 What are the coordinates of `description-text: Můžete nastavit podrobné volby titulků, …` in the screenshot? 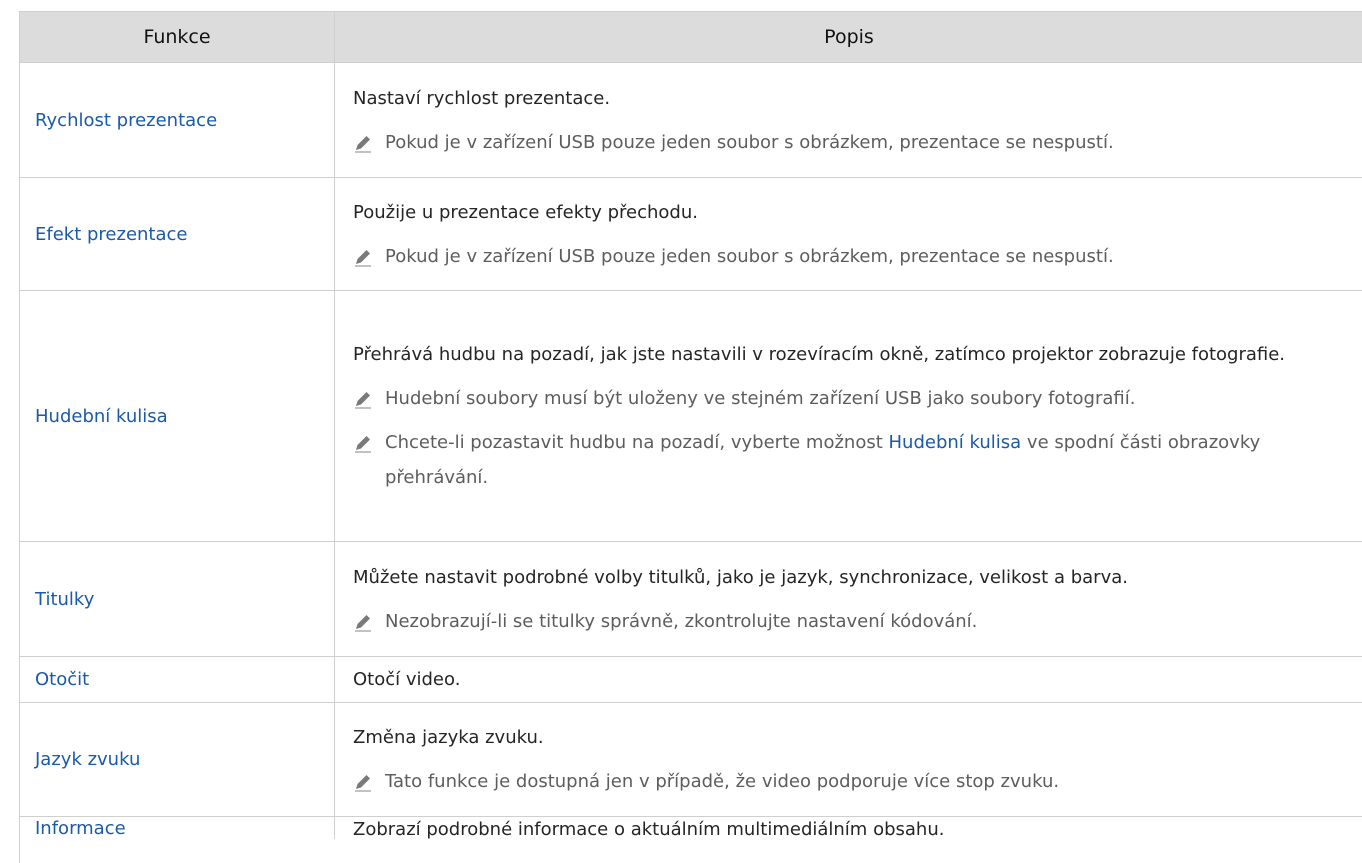 It's located at (740, 577).